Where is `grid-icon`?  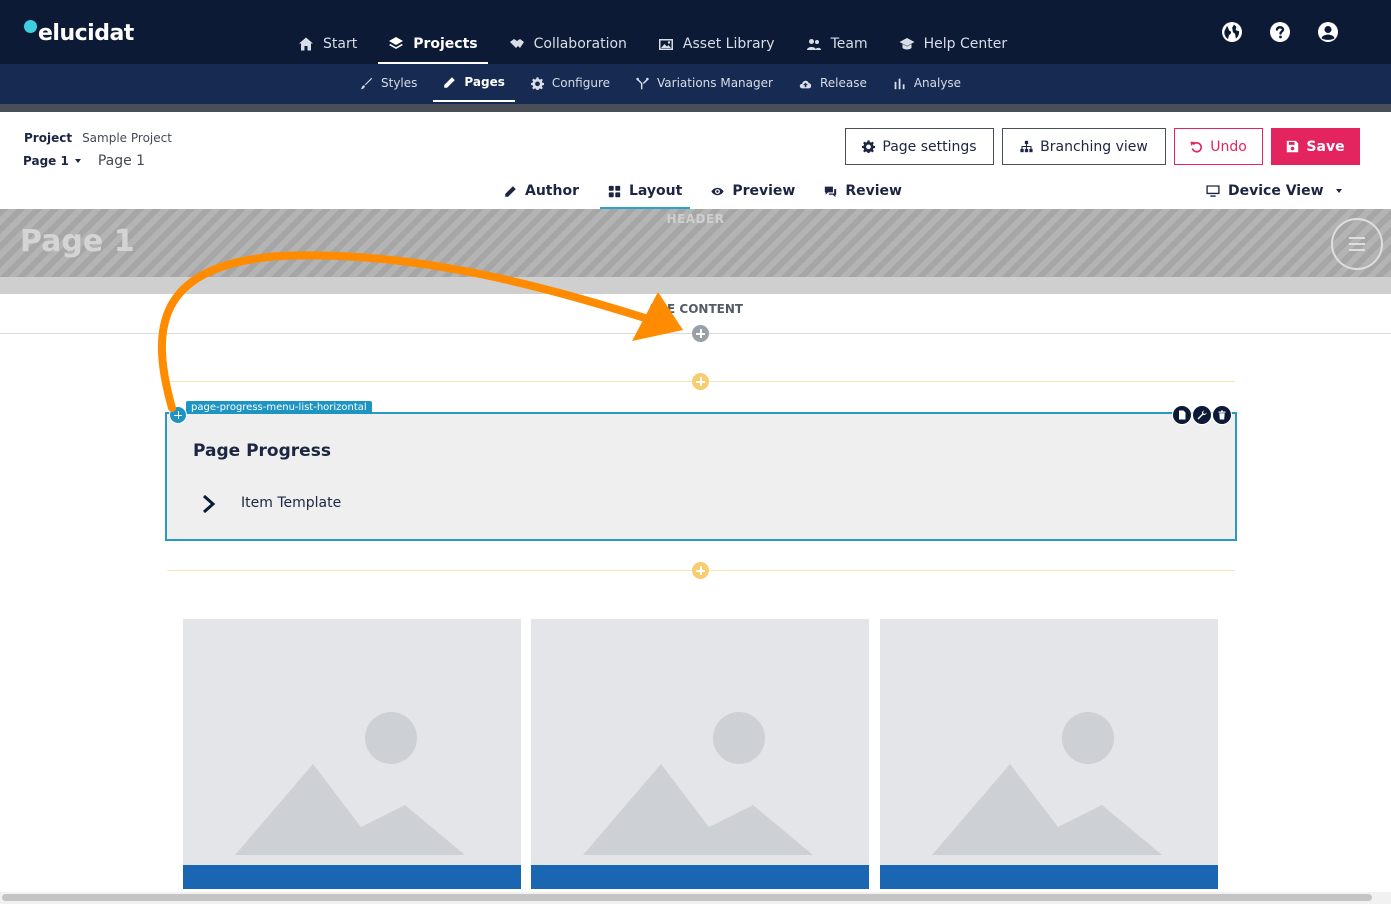 grid-icon is located at coordinates (614, 191).